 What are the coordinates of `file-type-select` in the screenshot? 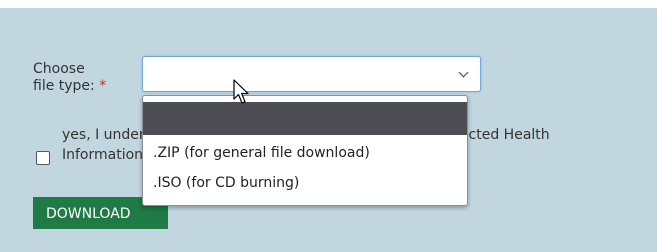 It's located at (311, 74).